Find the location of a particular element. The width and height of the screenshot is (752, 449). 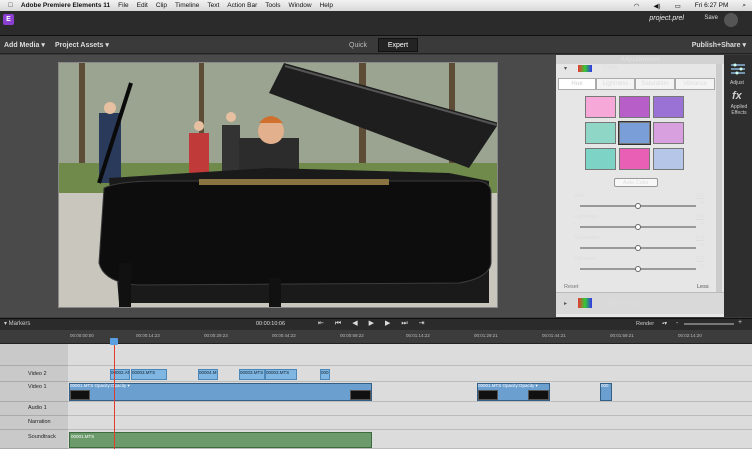

zoom-in-icon: + is located at coordinates (740, 322).